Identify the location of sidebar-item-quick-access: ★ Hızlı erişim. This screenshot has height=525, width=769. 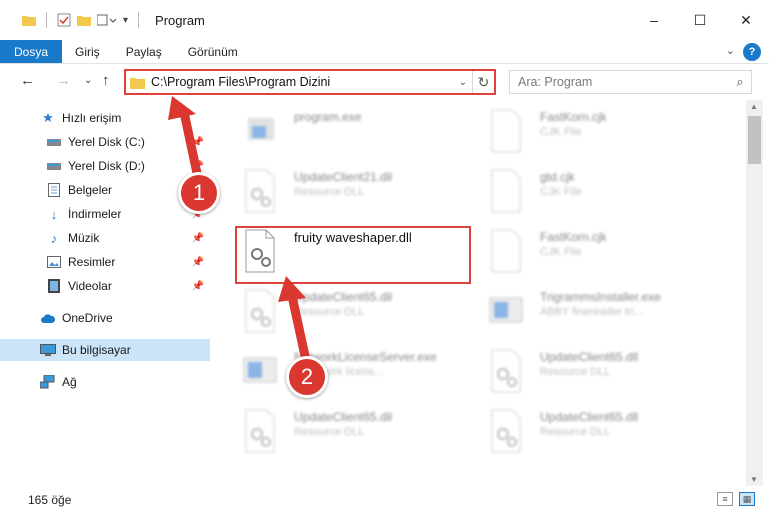
(105, 118).